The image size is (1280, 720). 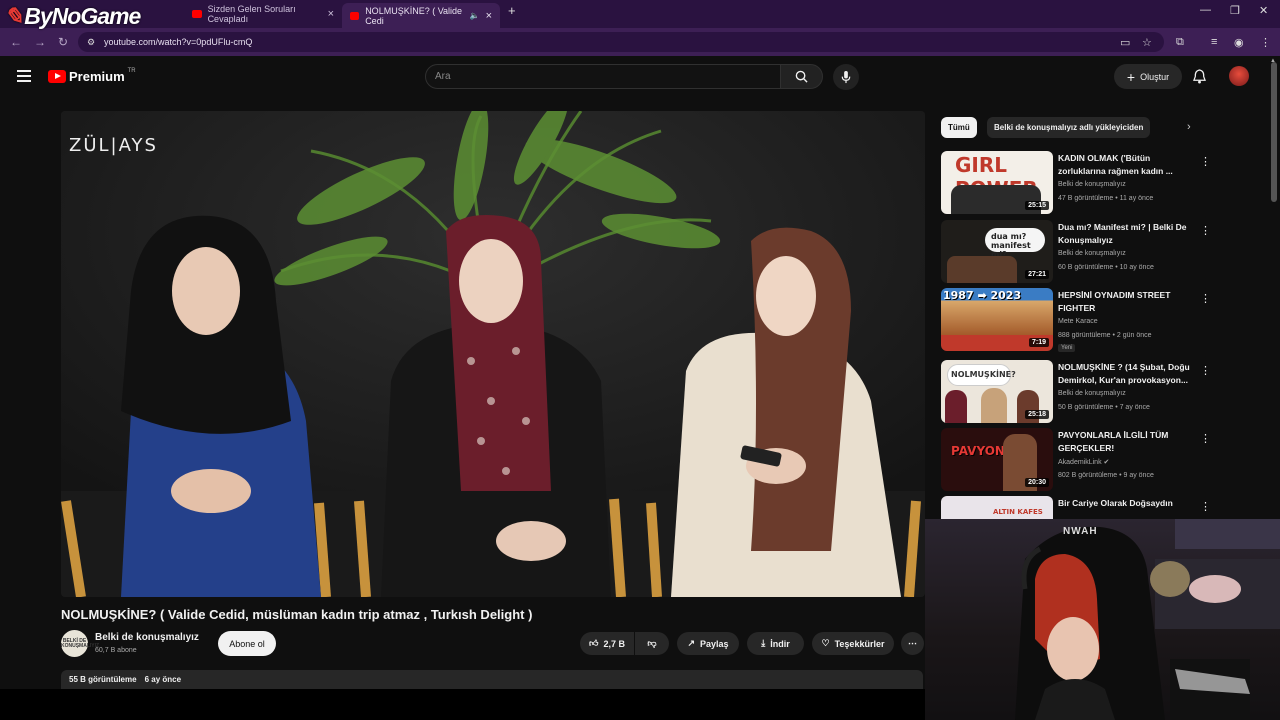 What do you see at coordinates (1106, 462) in the screenshot?
I see `verified-icon: ✔` at bounding box center [1106, 462].